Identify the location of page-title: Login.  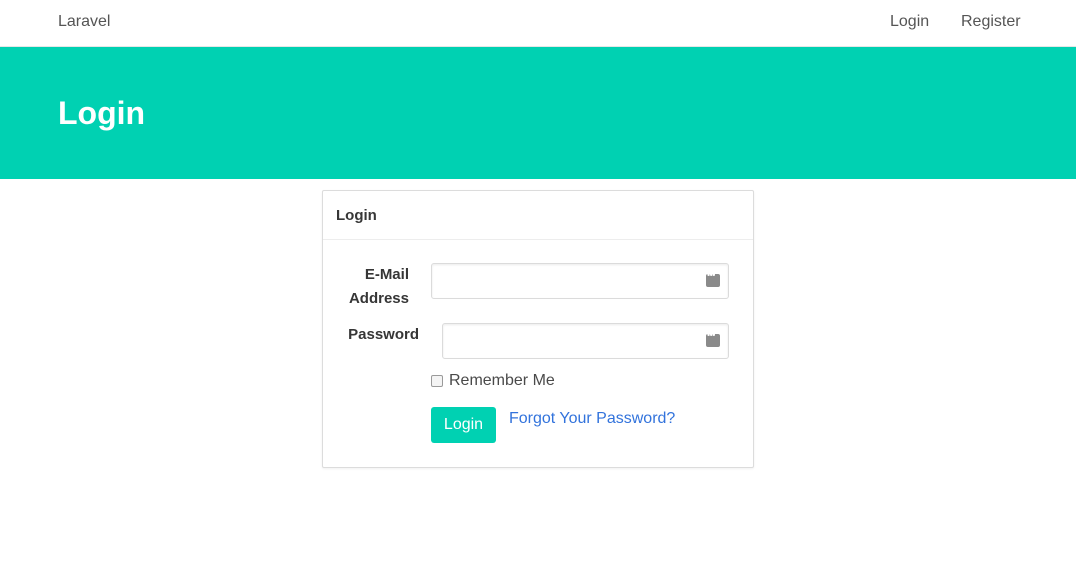
(102, 113).